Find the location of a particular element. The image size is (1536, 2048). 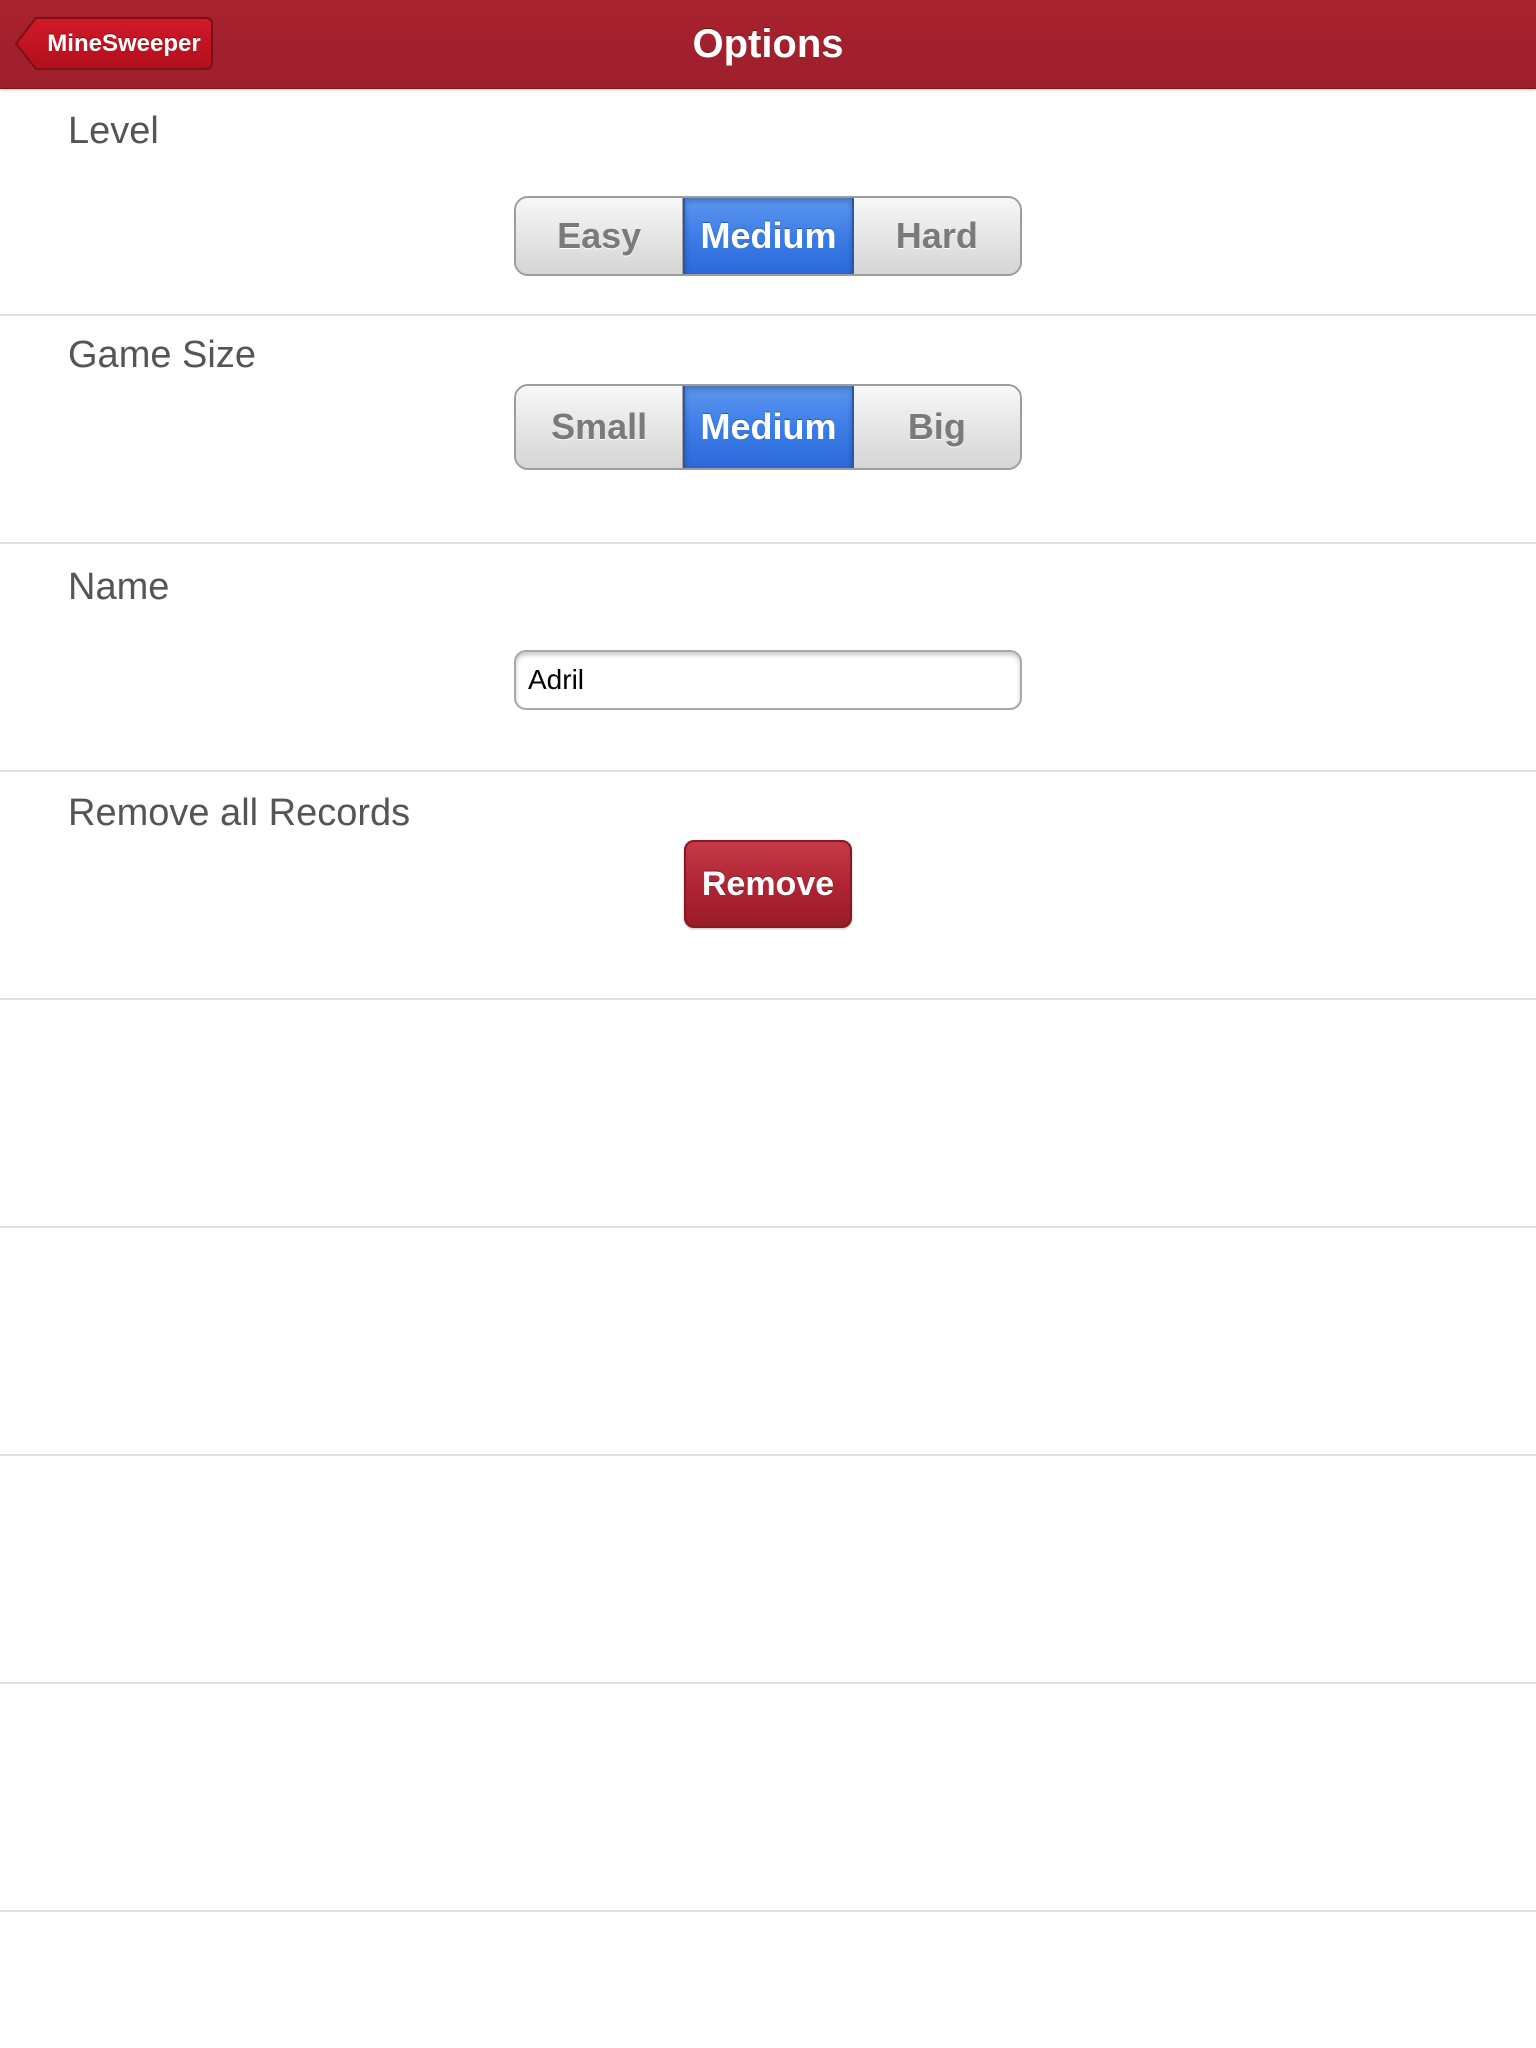

game-size-segment-medium: Medium is located at coordinates (768, 427).